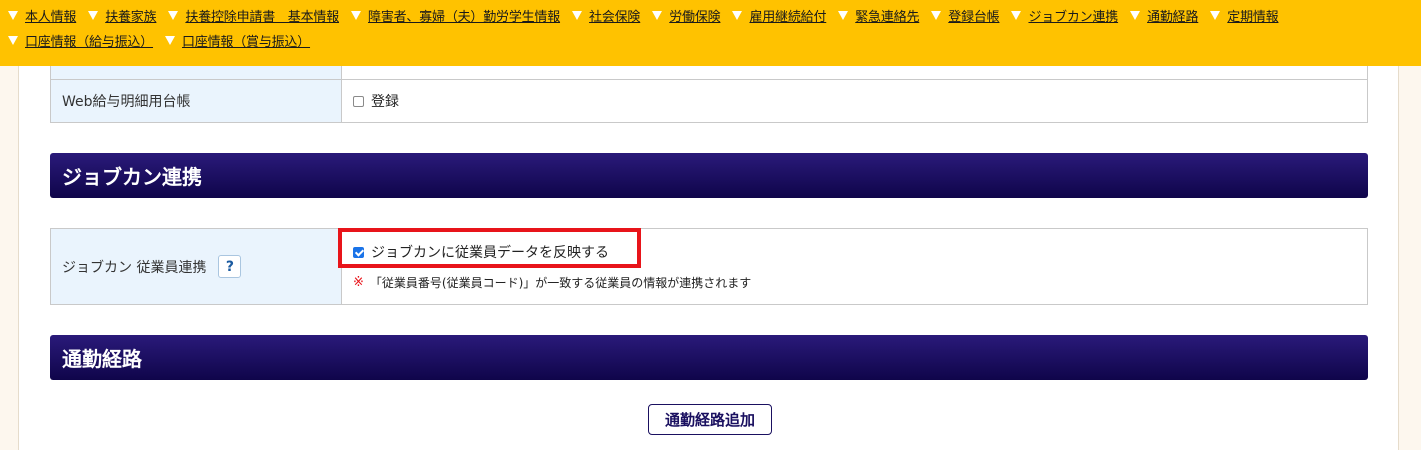  I want to click on highlight-box, so click(489, 248).